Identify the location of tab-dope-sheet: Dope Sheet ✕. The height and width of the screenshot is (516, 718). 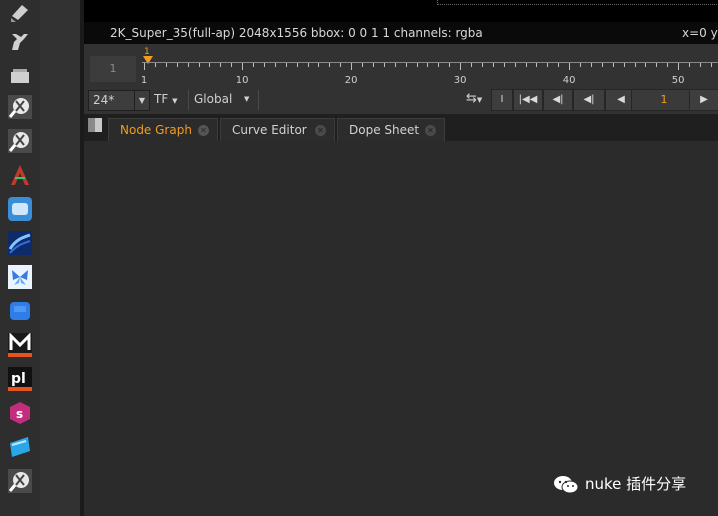
(391, 129).